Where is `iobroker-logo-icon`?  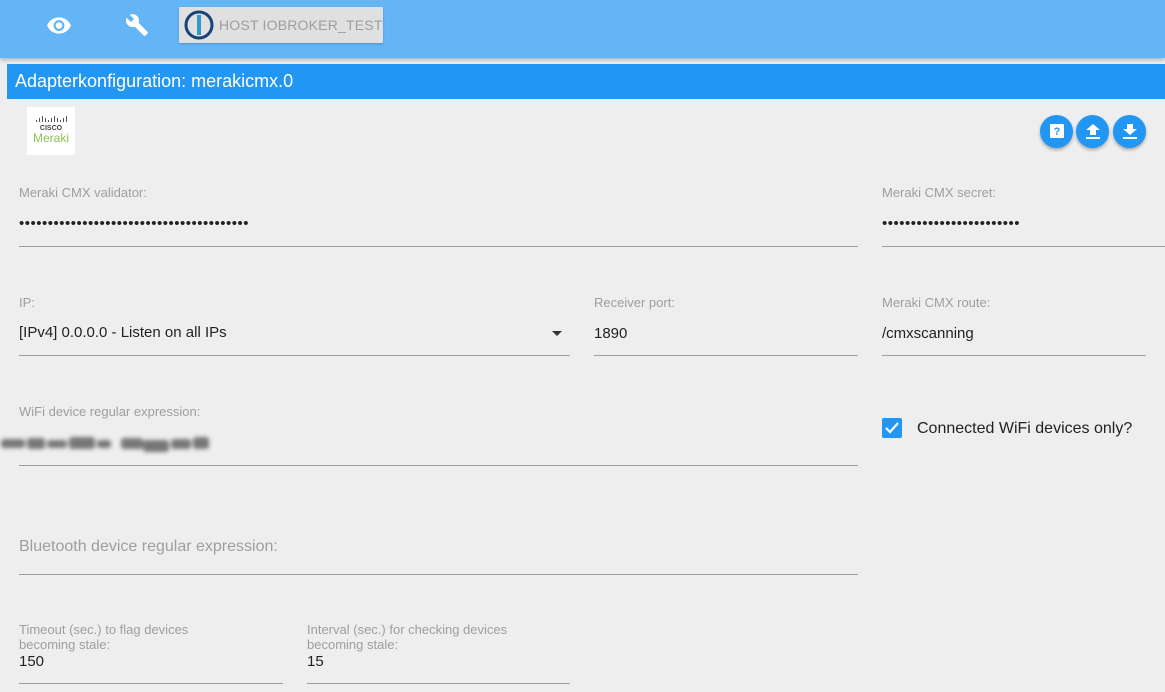 iobroker-logo-icon is located at coordinates (199, 25).